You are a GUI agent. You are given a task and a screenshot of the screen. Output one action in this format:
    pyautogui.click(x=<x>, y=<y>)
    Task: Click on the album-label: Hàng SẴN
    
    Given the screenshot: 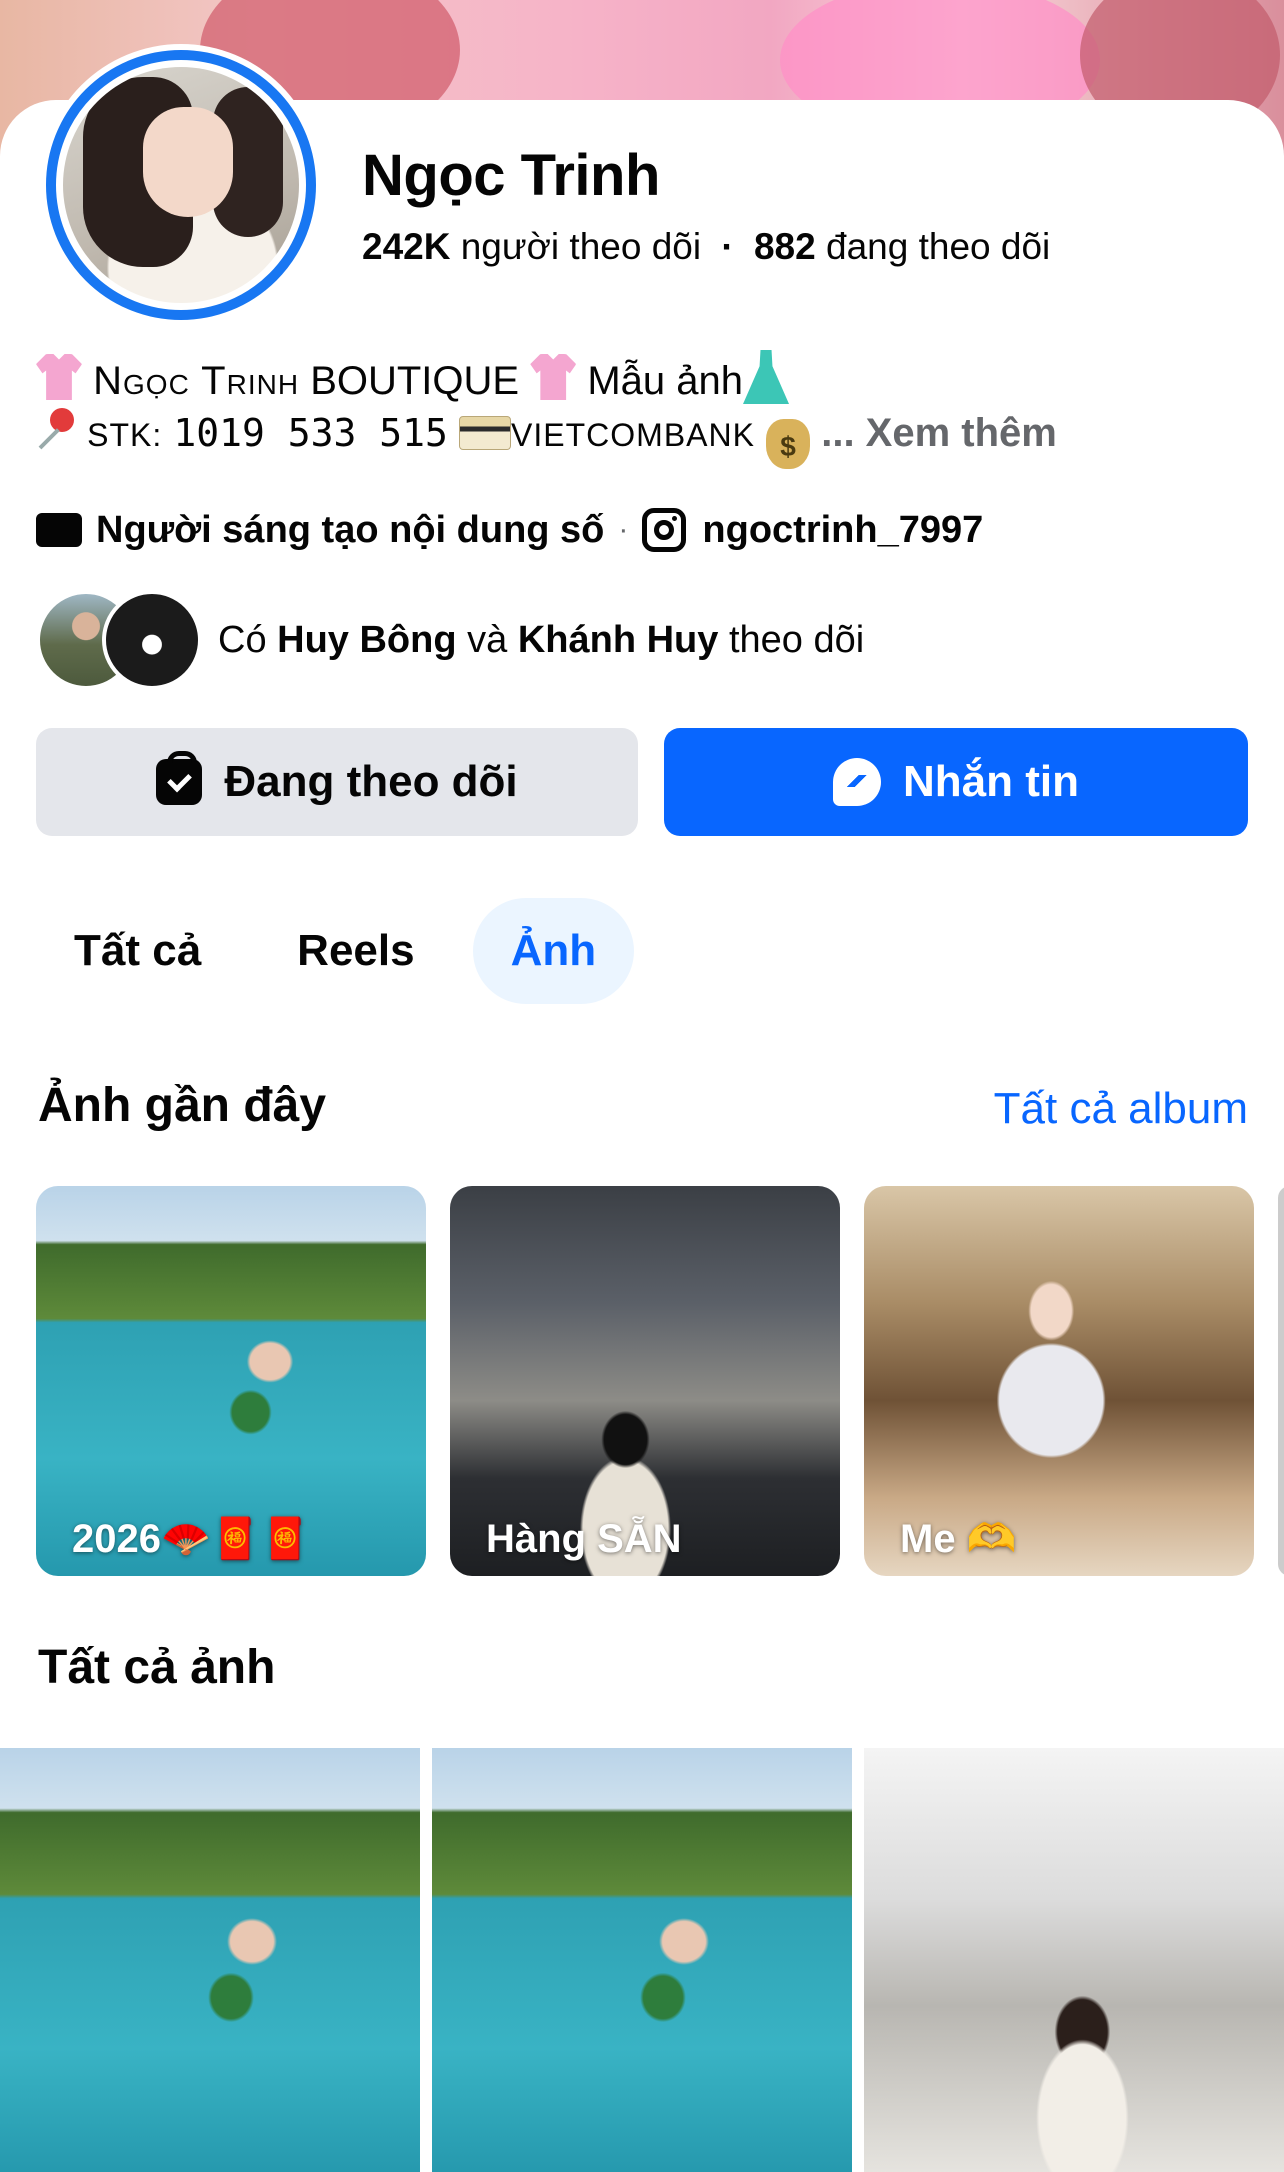 What is the action you would take?
    pyautogui.click(x=584, y=1539)
    